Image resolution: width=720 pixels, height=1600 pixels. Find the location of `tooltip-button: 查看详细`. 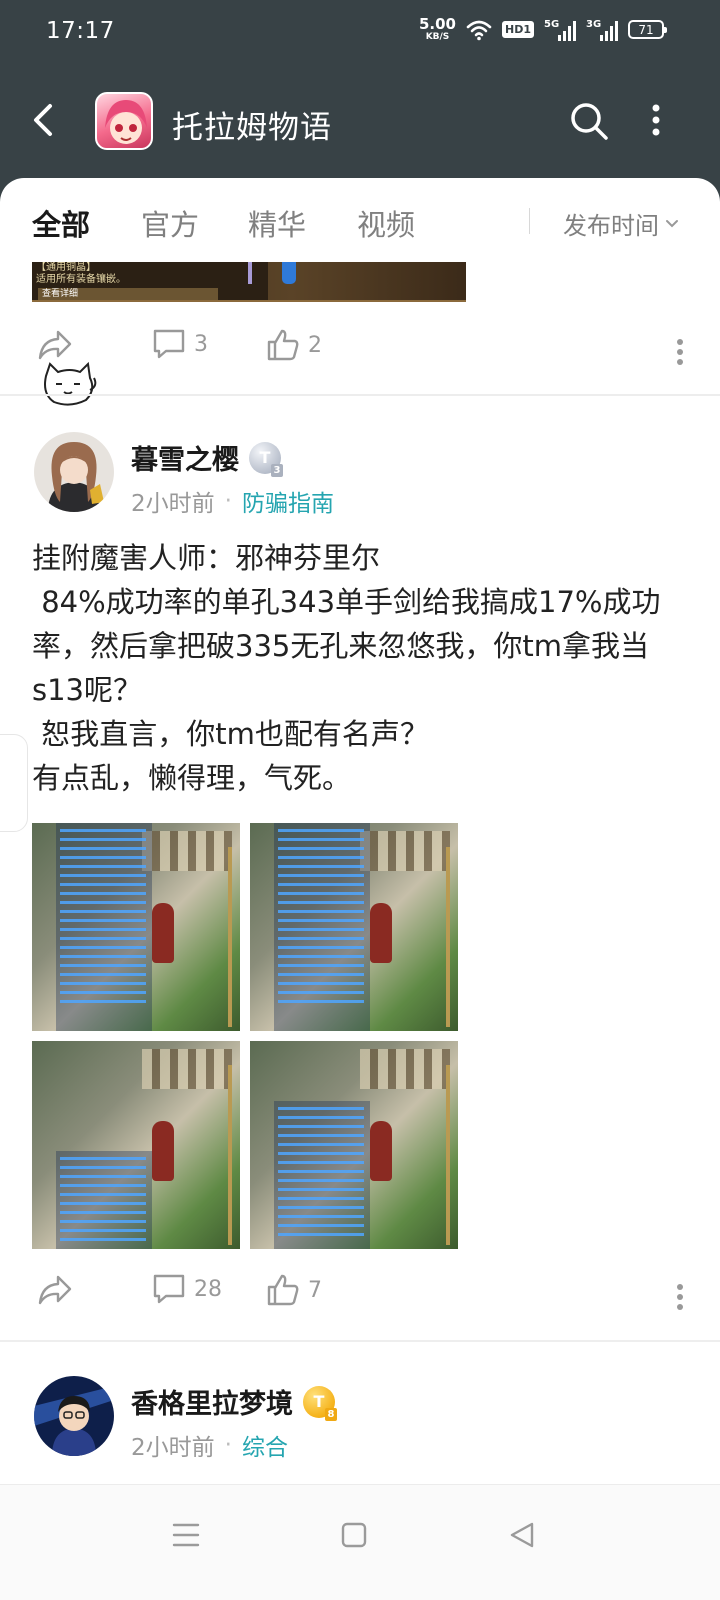

tooltip-button: 查看详细 is located at coordinates (128, 294).